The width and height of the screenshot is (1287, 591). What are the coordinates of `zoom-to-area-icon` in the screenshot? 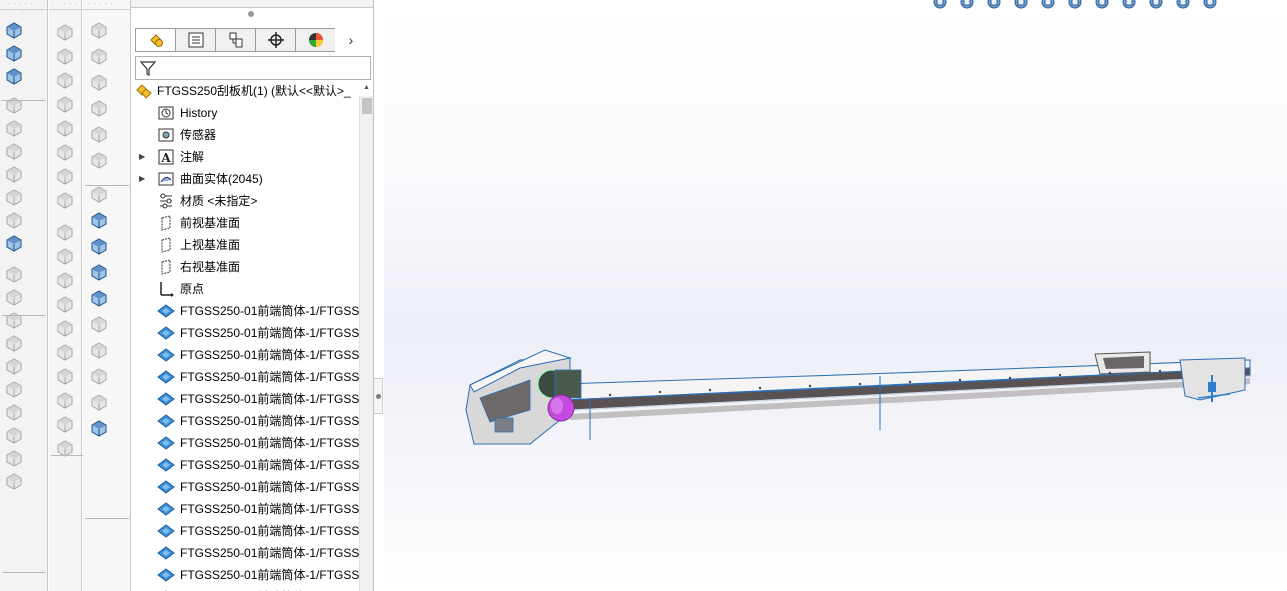 It's located at (967, 5).